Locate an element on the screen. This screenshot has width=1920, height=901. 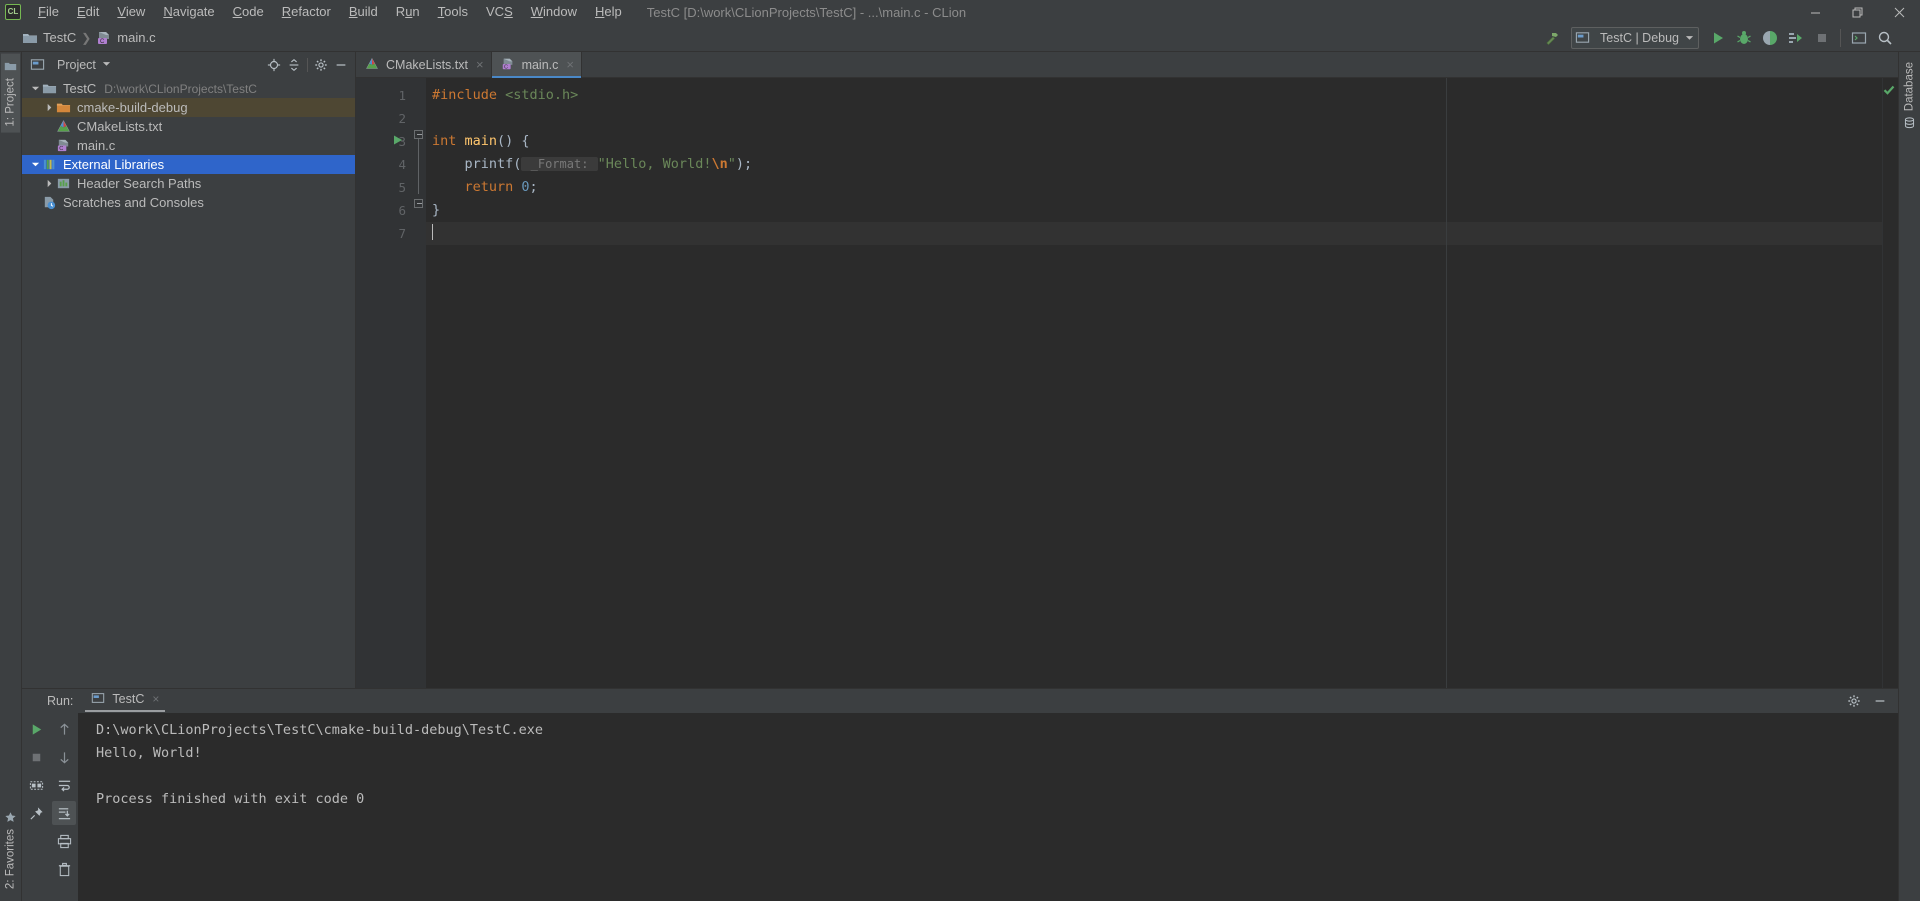
fold-collapse-icon-main is located at coordinates (418, 134).